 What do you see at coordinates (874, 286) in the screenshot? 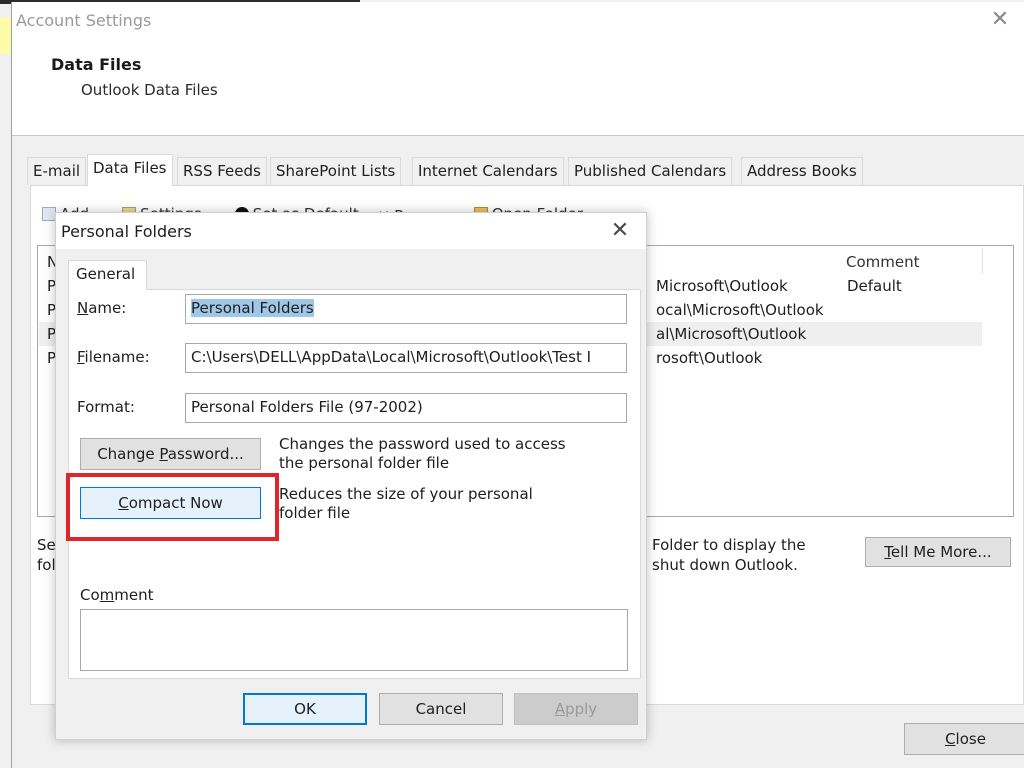
I see `row-comment: Default` at bounding box center [874, 286].